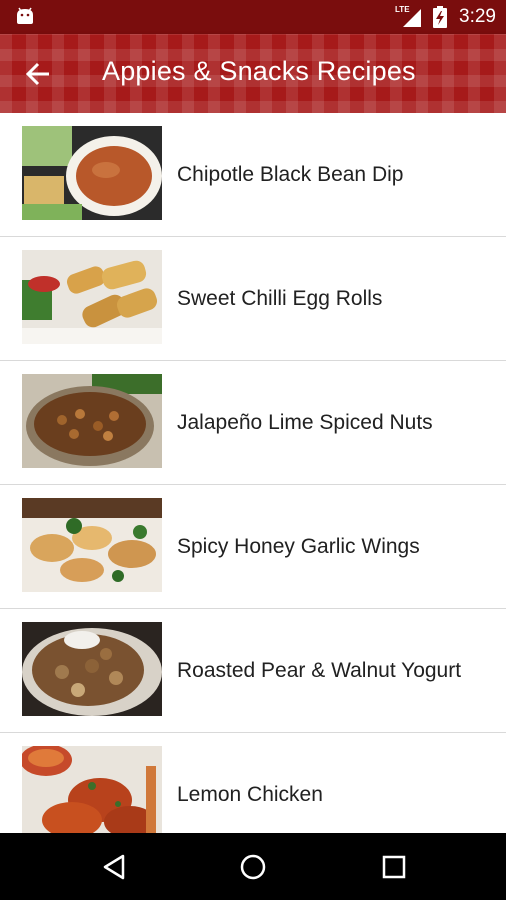  Describe the element at coordinates (477, 16) in the screenshot. I see `status-time: 3:29` at that location.